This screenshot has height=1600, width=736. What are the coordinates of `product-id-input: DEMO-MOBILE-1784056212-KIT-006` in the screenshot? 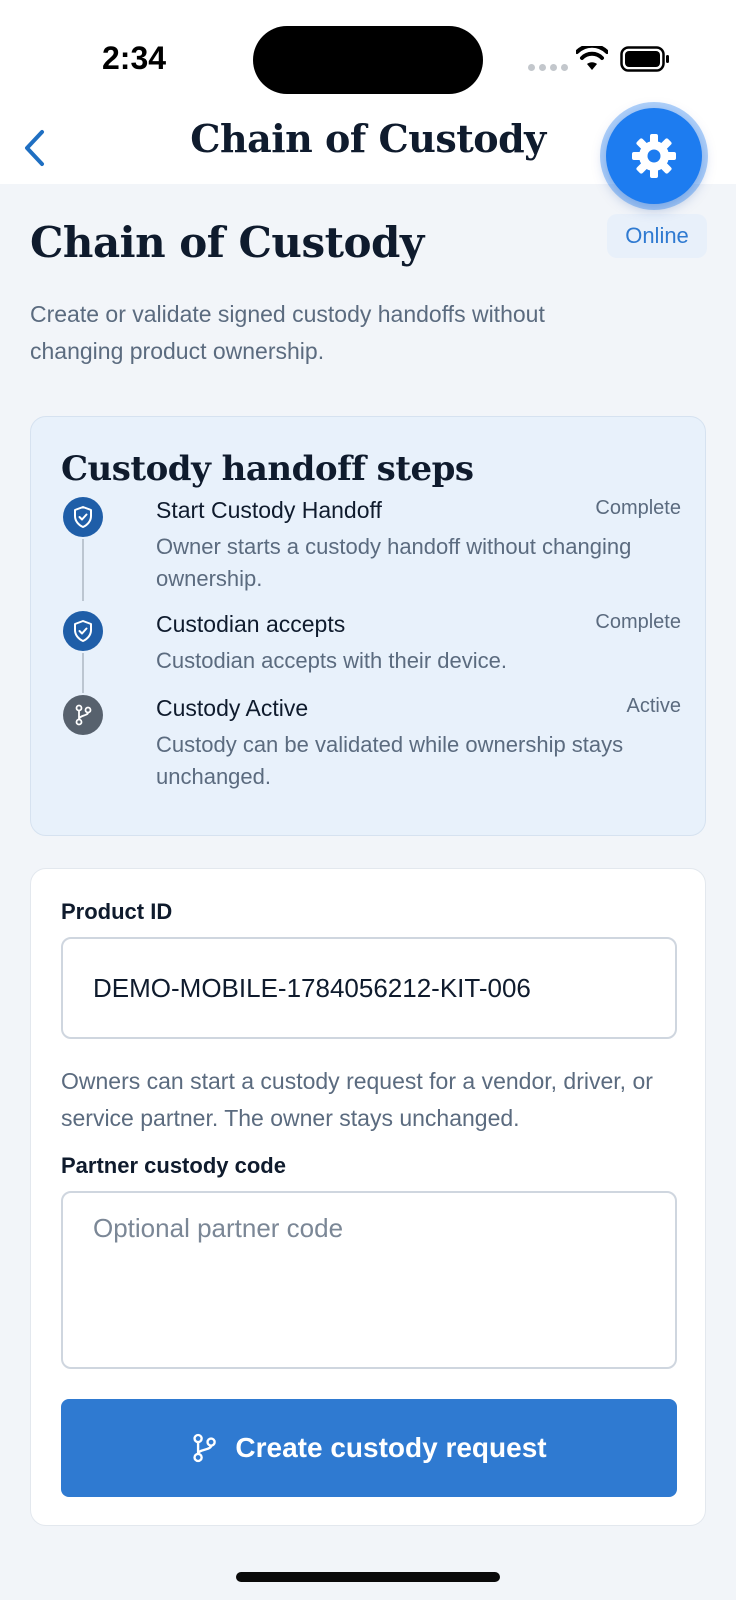 It's located at (369, 988).